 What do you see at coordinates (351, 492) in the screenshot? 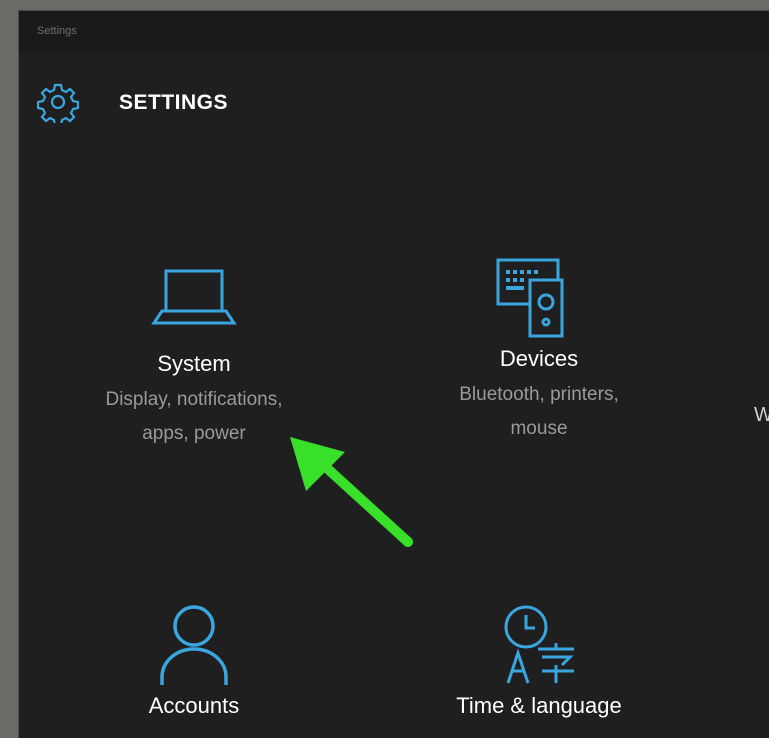
I see `green-arrow-annotation` at bounding box center [351, 492].